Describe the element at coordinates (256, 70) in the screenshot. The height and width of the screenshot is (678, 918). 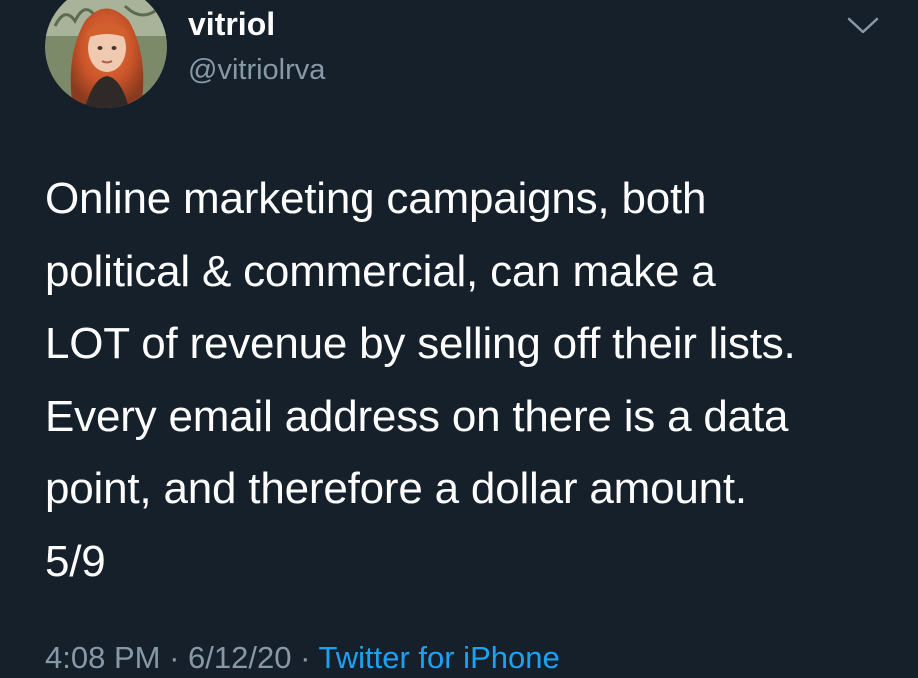
I see `author-handle: @vitriolrva` at that location.